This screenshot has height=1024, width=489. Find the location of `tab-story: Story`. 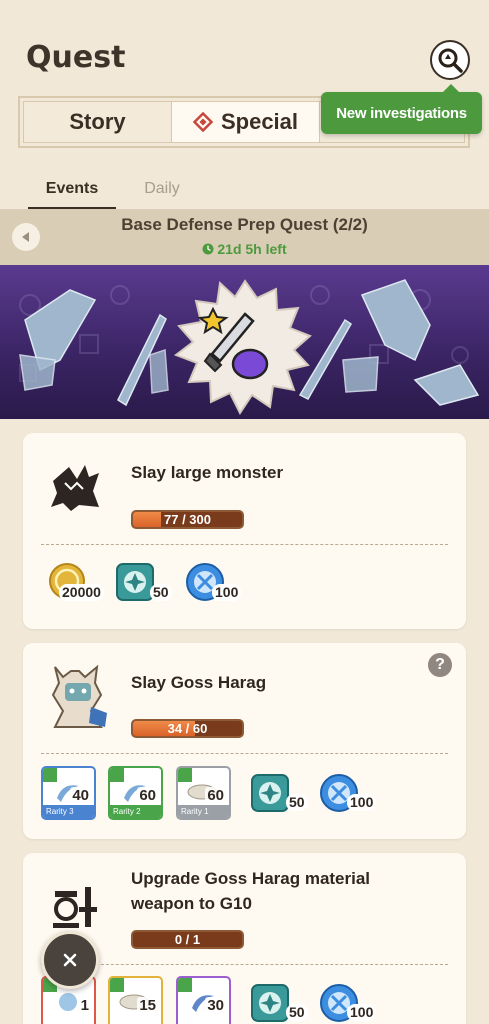

tab-story: Story is located at coordinates (98, 122).